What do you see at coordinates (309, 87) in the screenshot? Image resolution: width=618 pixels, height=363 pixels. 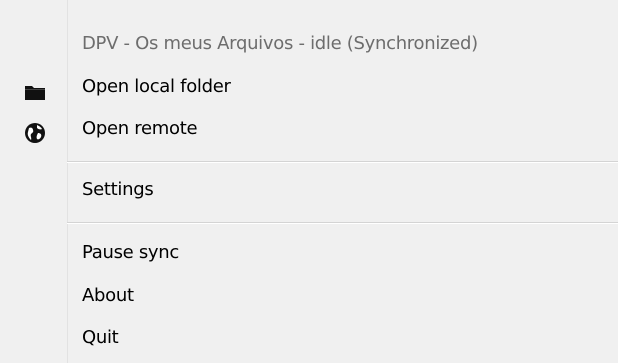 I see `menu-item-open-local-folder: Open local folder` at bounding box center [309, 87].